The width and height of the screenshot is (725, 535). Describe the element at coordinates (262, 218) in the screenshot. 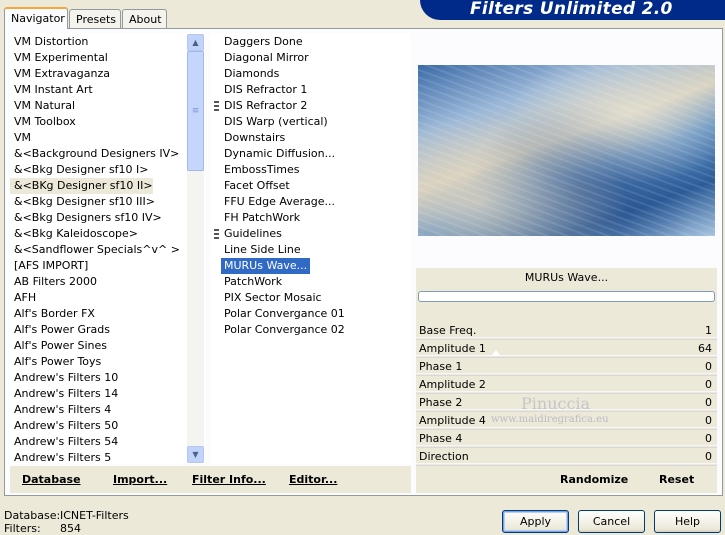

I see `filter-item: FH PatchWork` at that location.